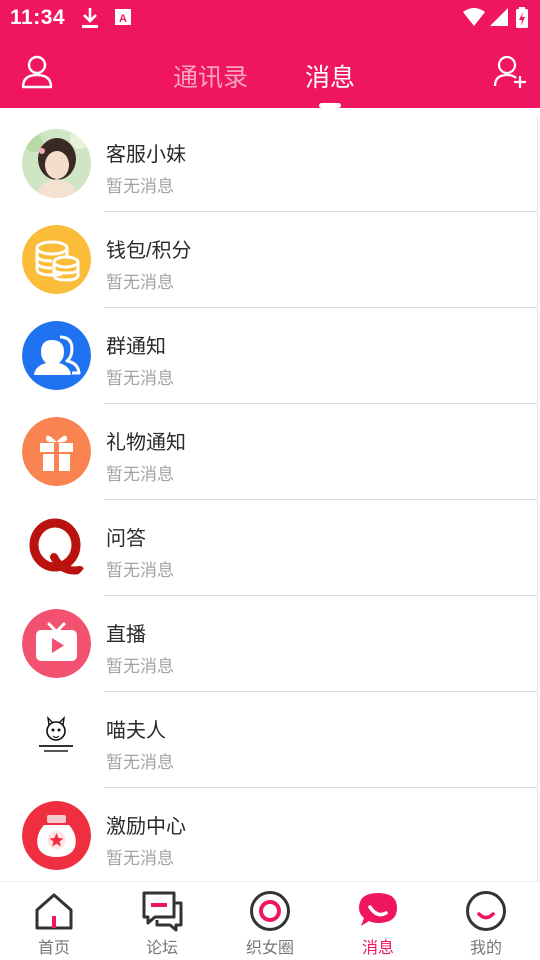  I want to click on cat-logo-icon, so click(56, 739).